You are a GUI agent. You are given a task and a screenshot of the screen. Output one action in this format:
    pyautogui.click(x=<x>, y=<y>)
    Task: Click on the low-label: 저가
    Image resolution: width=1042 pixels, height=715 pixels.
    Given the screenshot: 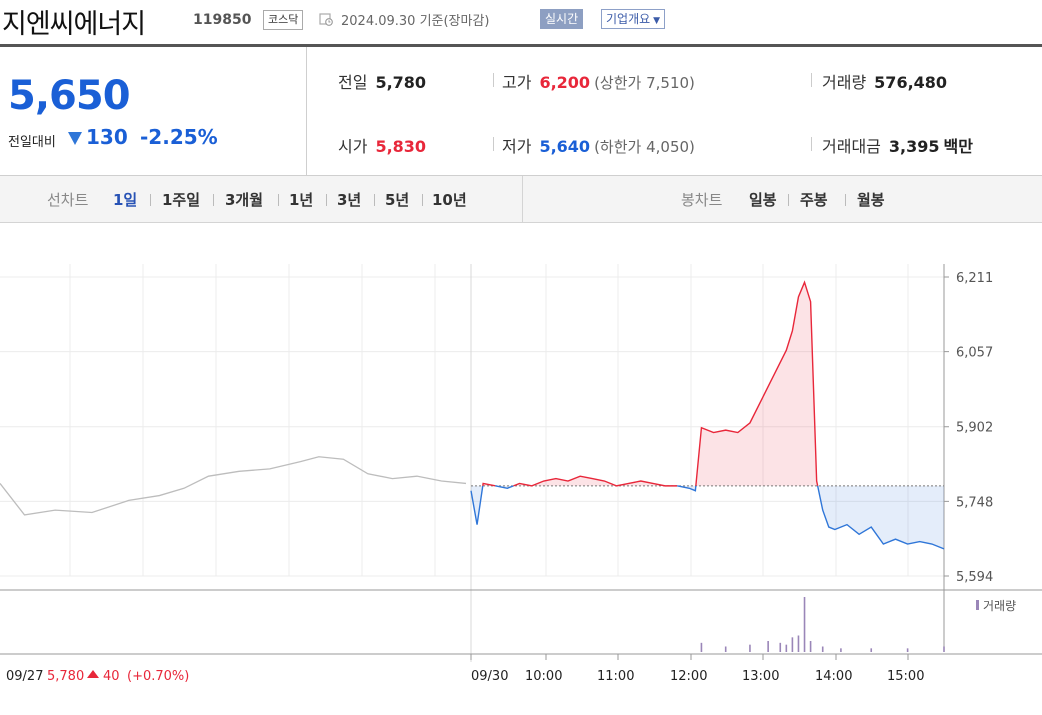 What is the action you would take?
    pyautogui.click(x=517, y=146)
    